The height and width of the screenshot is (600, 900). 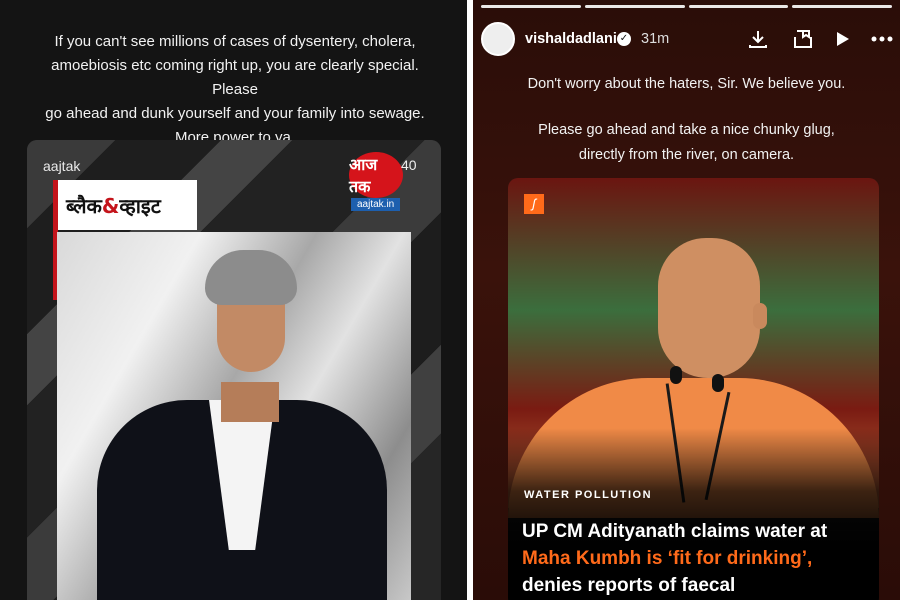 What do you see at coordinates (251, 277) in the screenshot?
I see `anchor-hair` at bounding box center [251, 277].